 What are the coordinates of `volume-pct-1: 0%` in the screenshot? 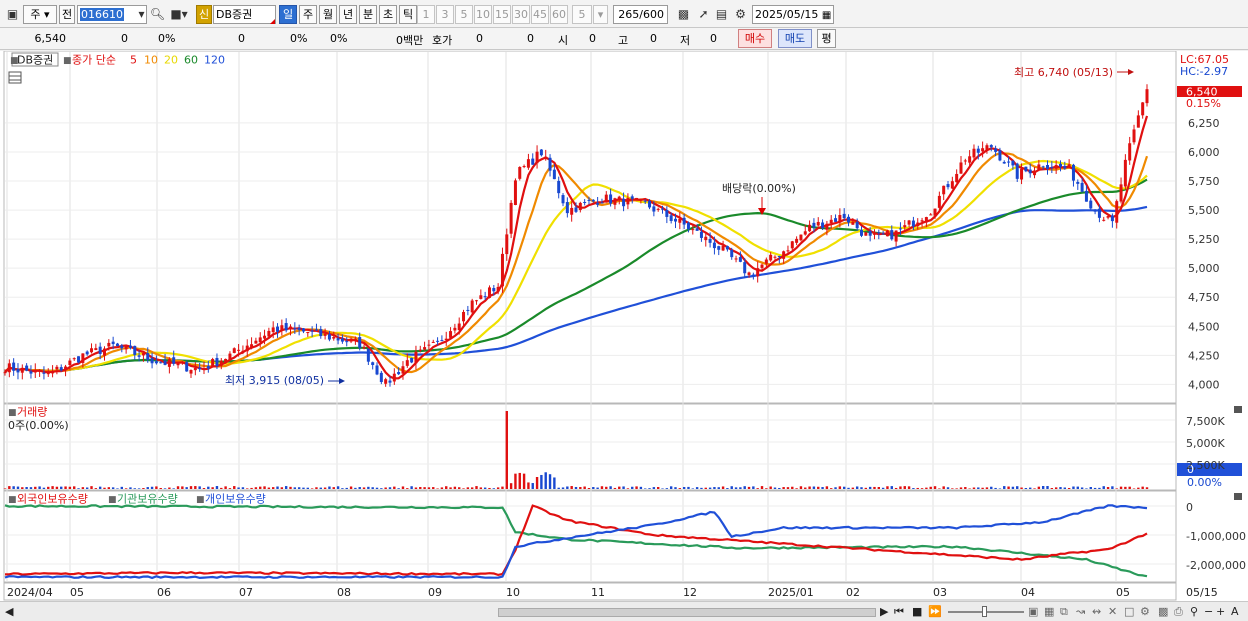 It's located at (299, 38).